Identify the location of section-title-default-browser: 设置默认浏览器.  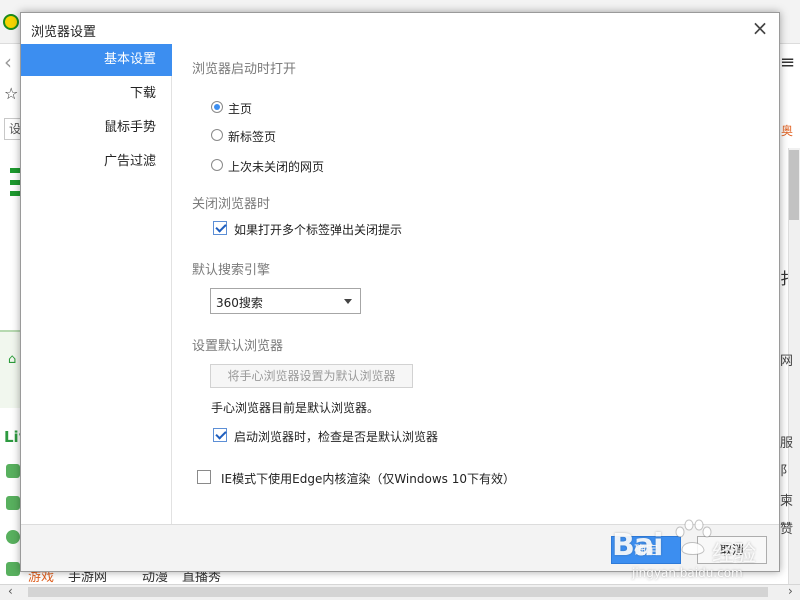
(238, 346).